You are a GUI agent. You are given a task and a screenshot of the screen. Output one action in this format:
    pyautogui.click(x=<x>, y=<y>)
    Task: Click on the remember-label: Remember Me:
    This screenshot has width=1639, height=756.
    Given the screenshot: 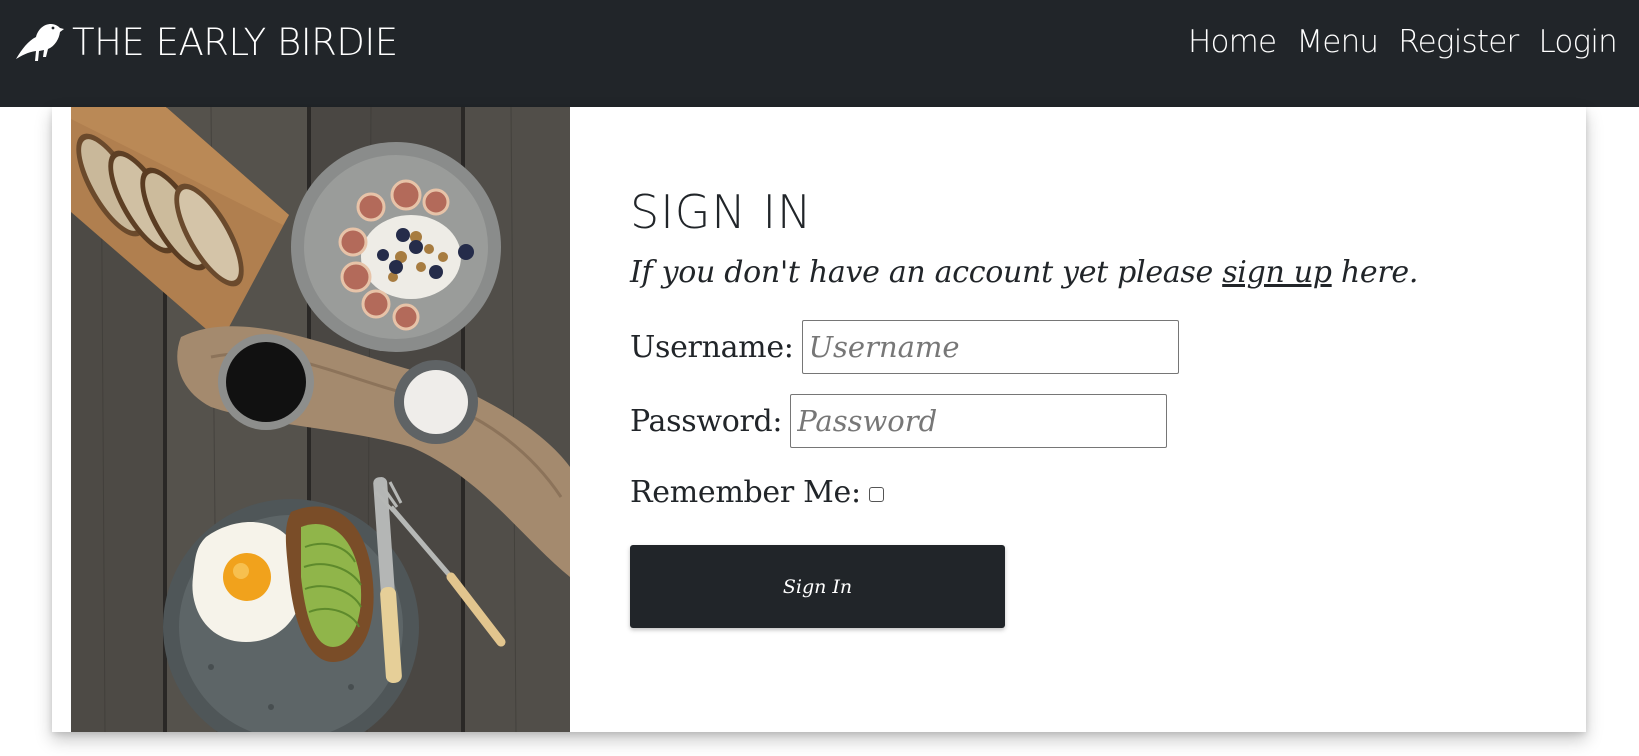 What is the action you would take?
    pyautogui.click(x=745, y=492)
    